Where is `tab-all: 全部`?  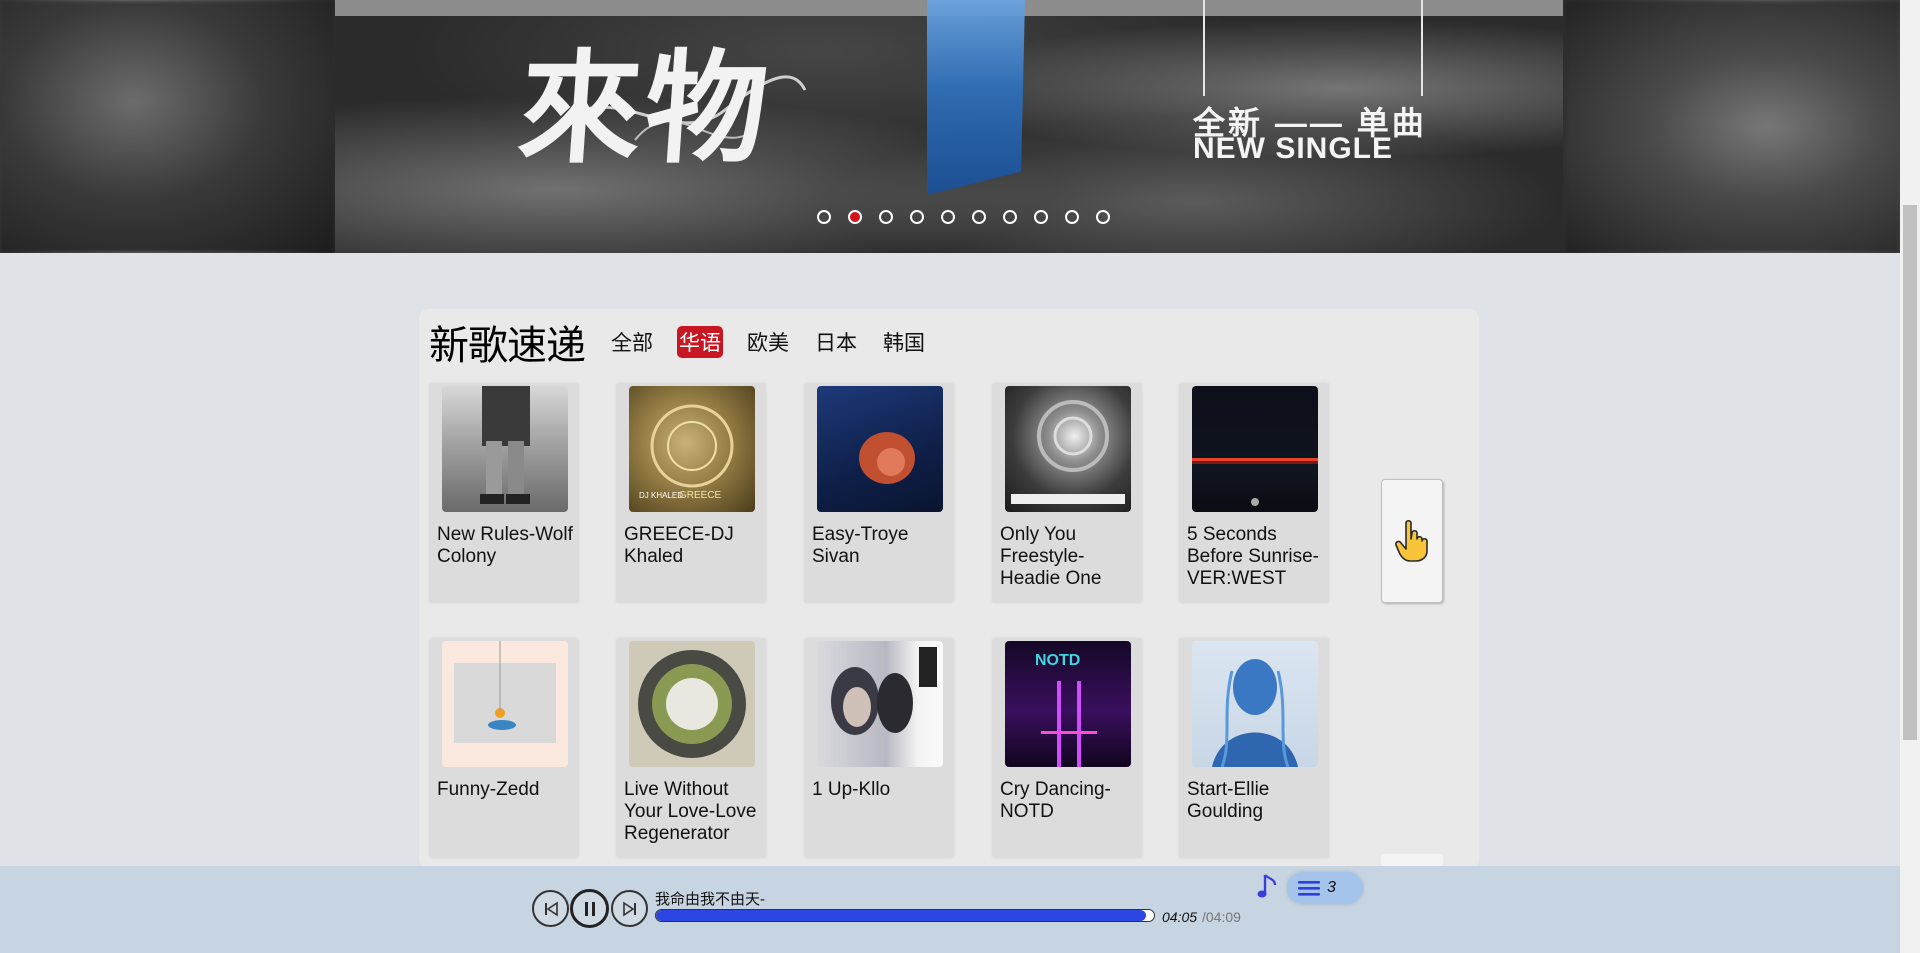 tab-all: 全部 is located at coordinates (632, 342).